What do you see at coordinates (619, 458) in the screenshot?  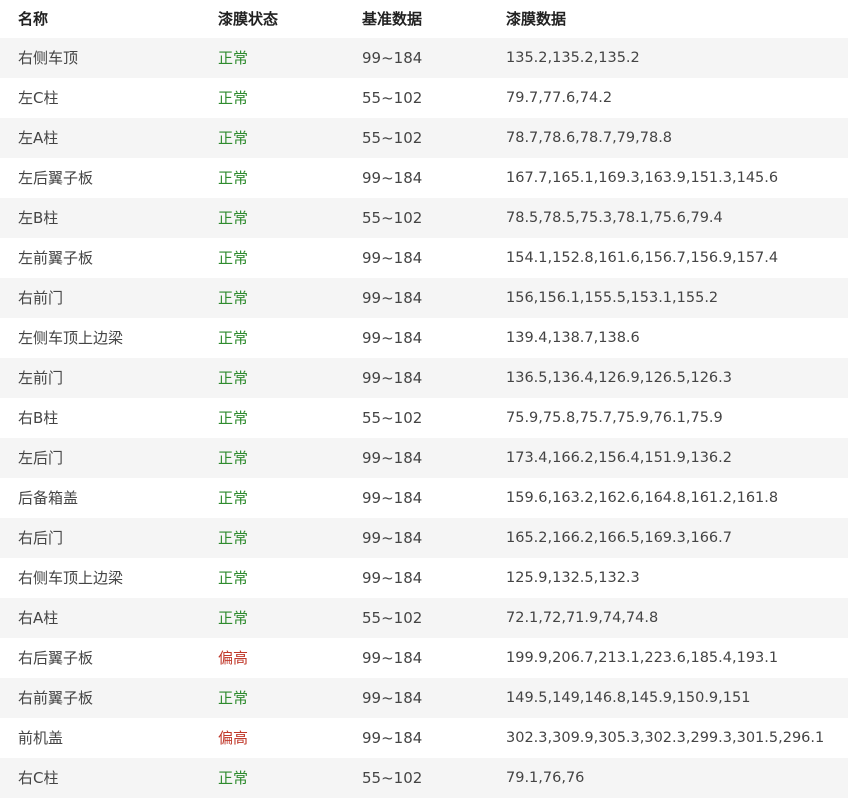 I see `row-data: 173.4,166.2,156.4,151.9,136.2` at bounding box center [619, 458].